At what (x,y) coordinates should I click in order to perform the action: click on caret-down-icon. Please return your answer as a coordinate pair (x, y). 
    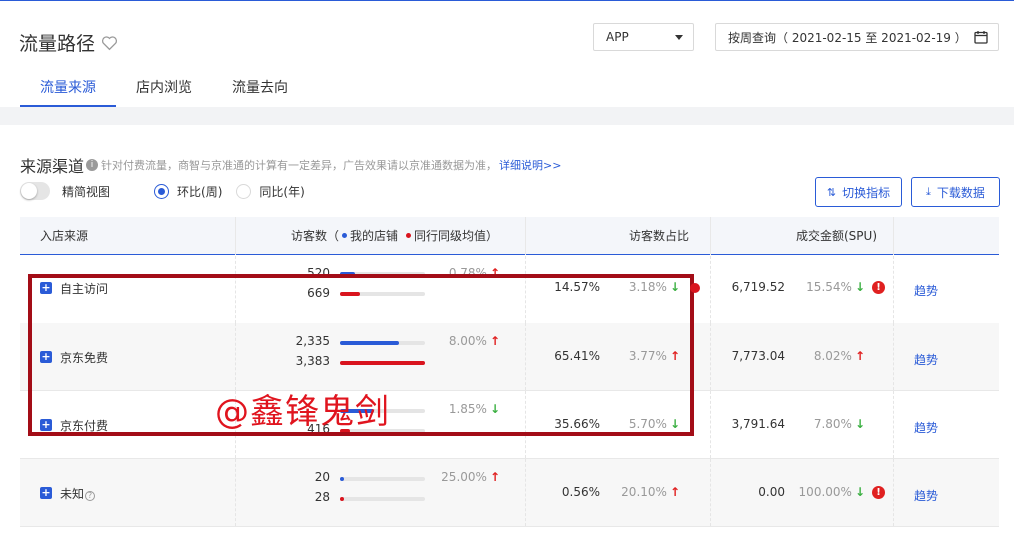
    Looking at the image, I should click on (679, 37).